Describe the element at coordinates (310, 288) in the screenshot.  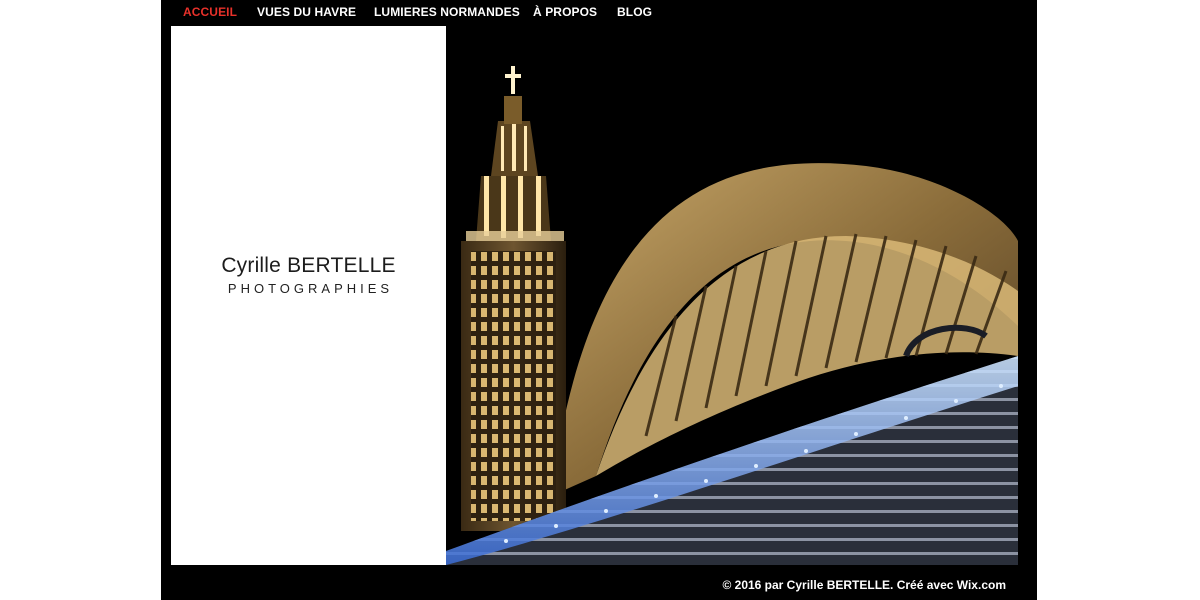
I see `site-subtitle: PHOTOGRAPHIES` at that location.